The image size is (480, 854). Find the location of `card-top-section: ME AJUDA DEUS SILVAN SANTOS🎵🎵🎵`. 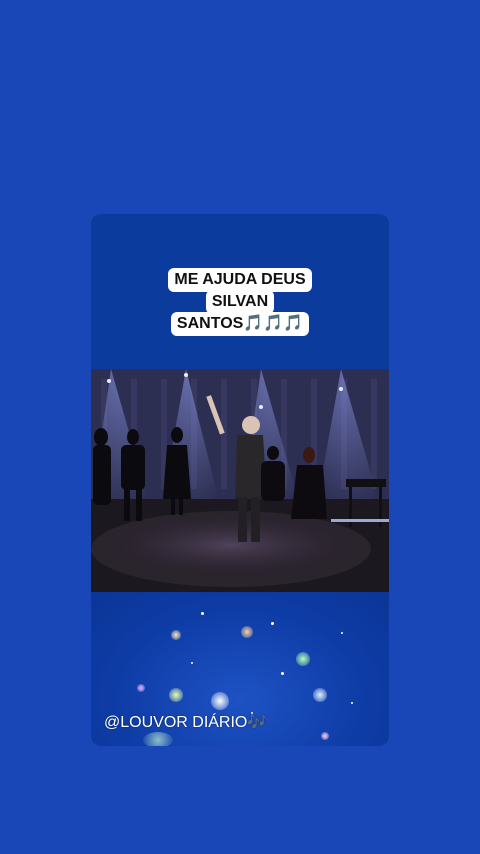

card-top-section: ME AJUDA DEUS SILVAN SANTOS🎵🎵🎵 is located at coordinates (240, 291).